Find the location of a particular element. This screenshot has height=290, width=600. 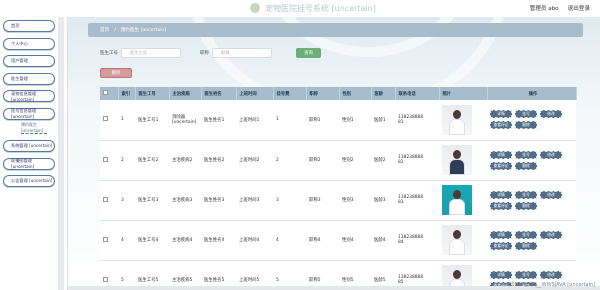

cell-fee: 2 is located at coordinates (277, 160).